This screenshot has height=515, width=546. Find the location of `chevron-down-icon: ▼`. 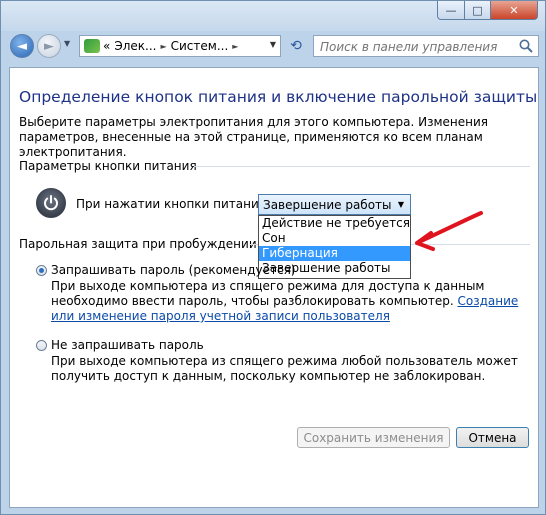

chevron-down-icon: ▼ is located at coordinates (400, 204).